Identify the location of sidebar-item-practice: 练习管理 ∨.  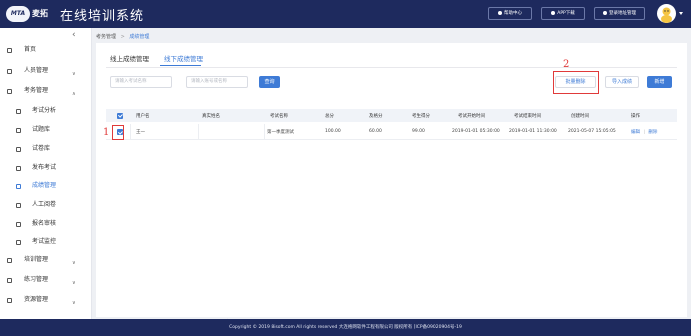
(46, 280).